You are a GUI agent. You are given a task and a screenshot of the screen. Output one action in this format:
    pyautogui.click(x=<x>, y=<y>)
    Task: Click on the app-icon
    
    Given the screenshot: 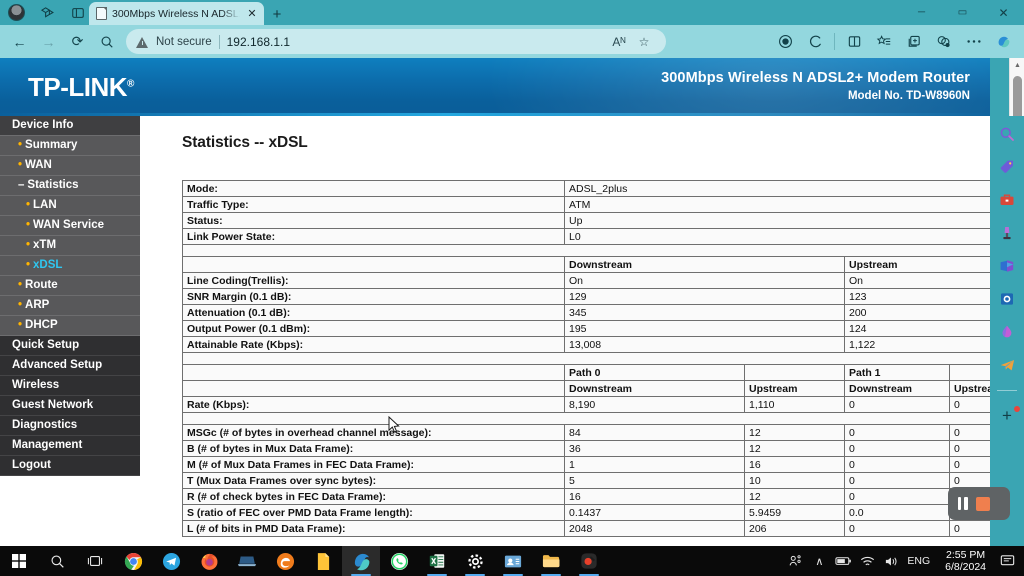 What is the action you would take?
    pyautogui.click(x=589, y=561)
    